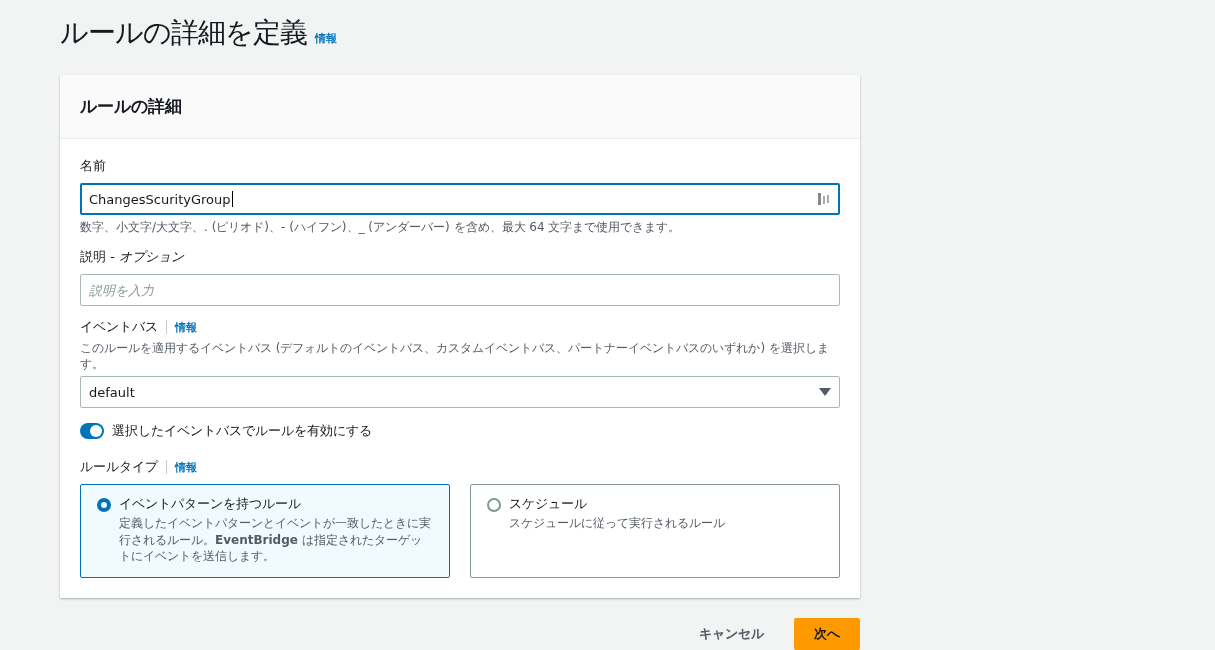  What do you see at coordinates (548, 504) in the screenshot?
I see `option-title: スケジュール` at bounding box center [548, 504].